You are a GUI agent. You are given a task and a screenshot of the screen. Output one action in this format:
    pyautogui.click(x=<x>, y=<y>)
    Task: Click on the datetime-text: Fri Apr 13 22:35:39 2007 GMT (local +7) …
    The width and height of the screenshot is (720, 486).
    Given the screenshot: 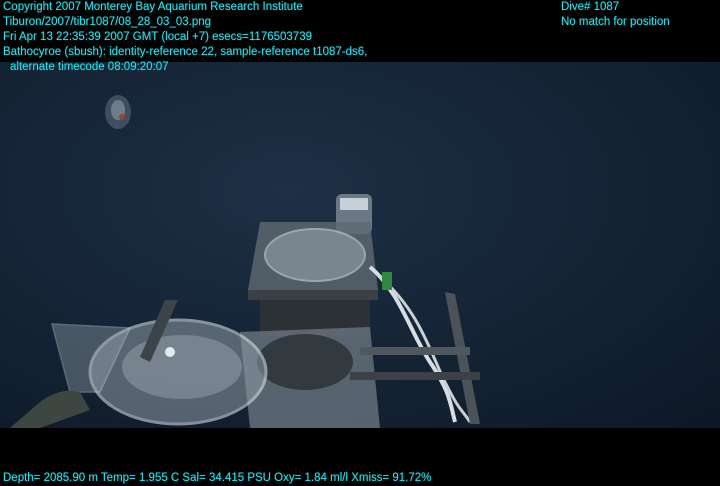 What is the action you would take?
    pyautogui.click(x=157, y=37)
    